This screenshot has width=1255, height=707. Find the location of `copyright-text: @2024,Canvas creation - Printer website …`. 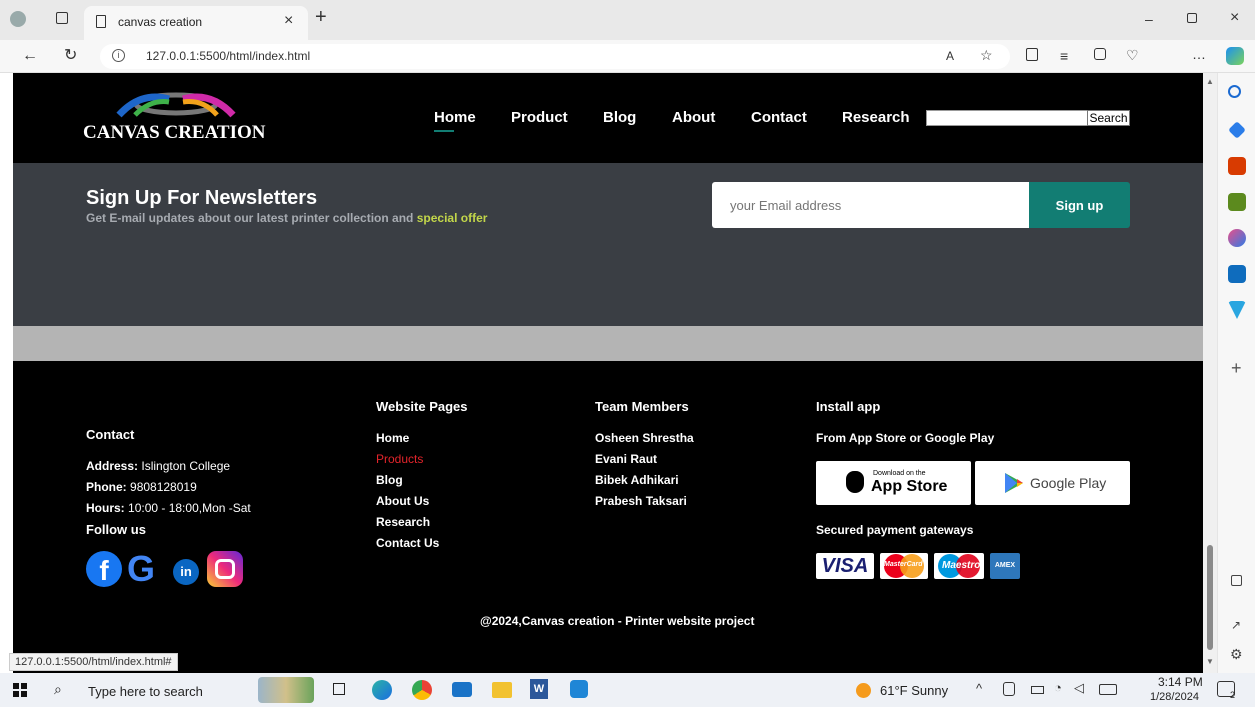

copyright-text: @2024,Canvas creation - Printer website … is located at coordinates (617, 621).